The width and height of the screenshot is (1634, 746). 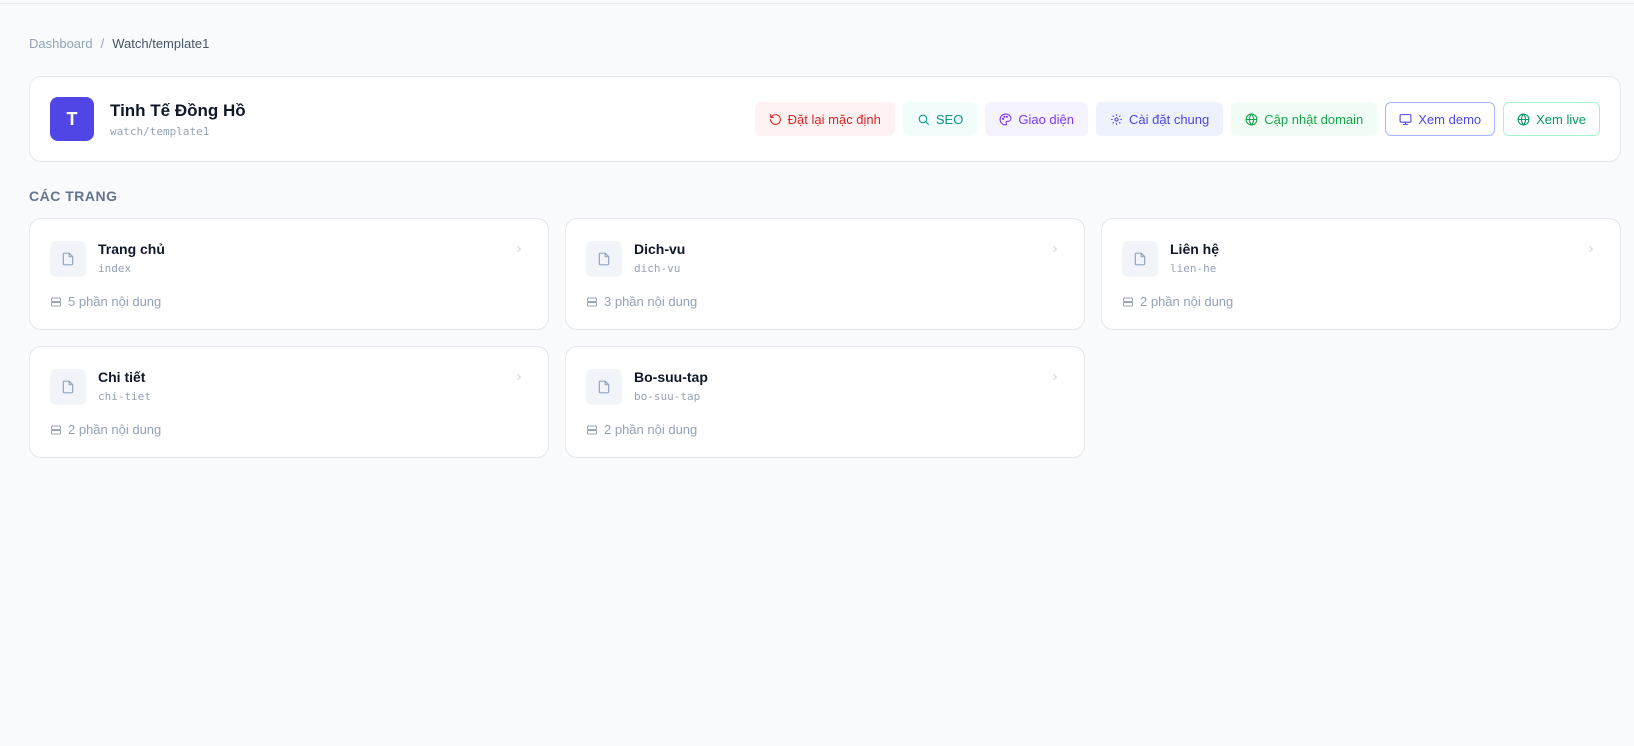 I want to click on breadcrumb: Dashboard / Watch/template1, so click(x=119, y=43).